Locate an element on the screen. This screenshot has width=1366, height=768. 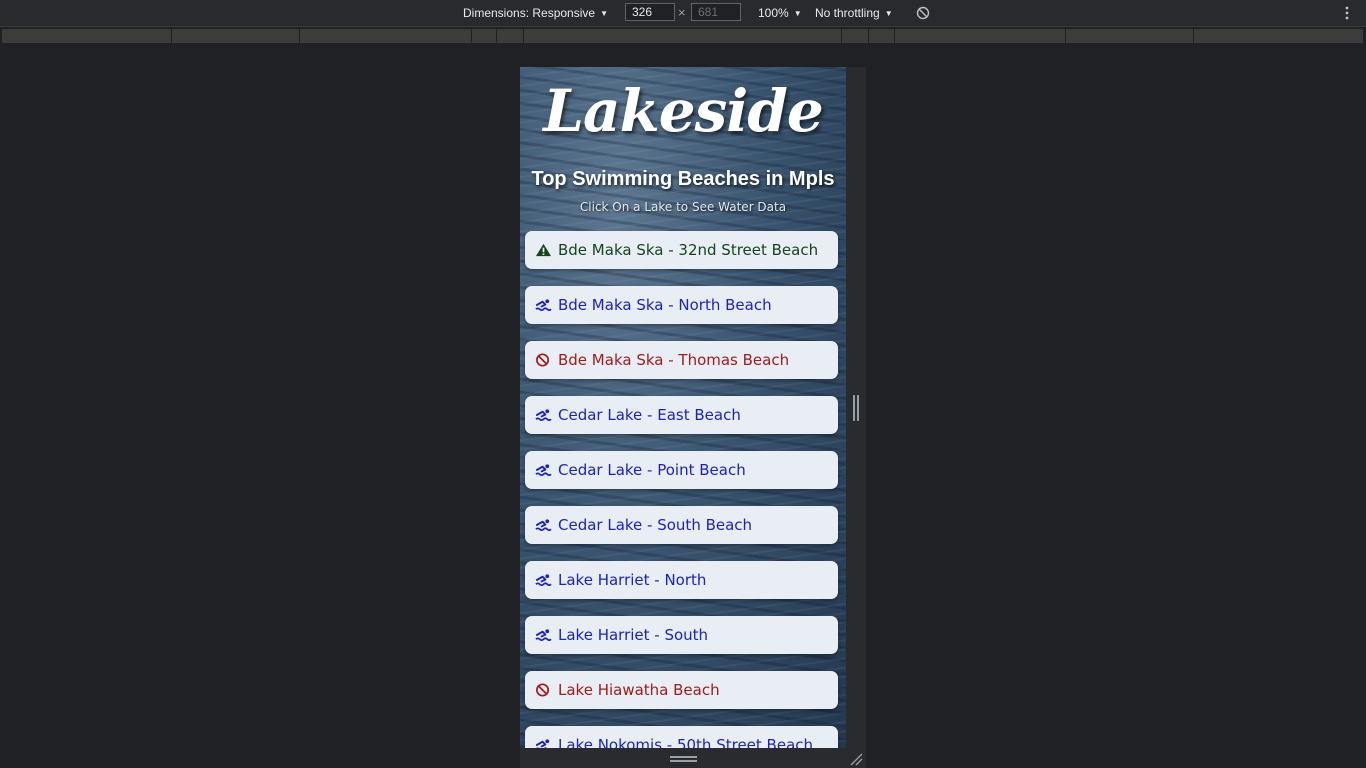
site-logo: Lakeside is located at coordinates (683, 111).